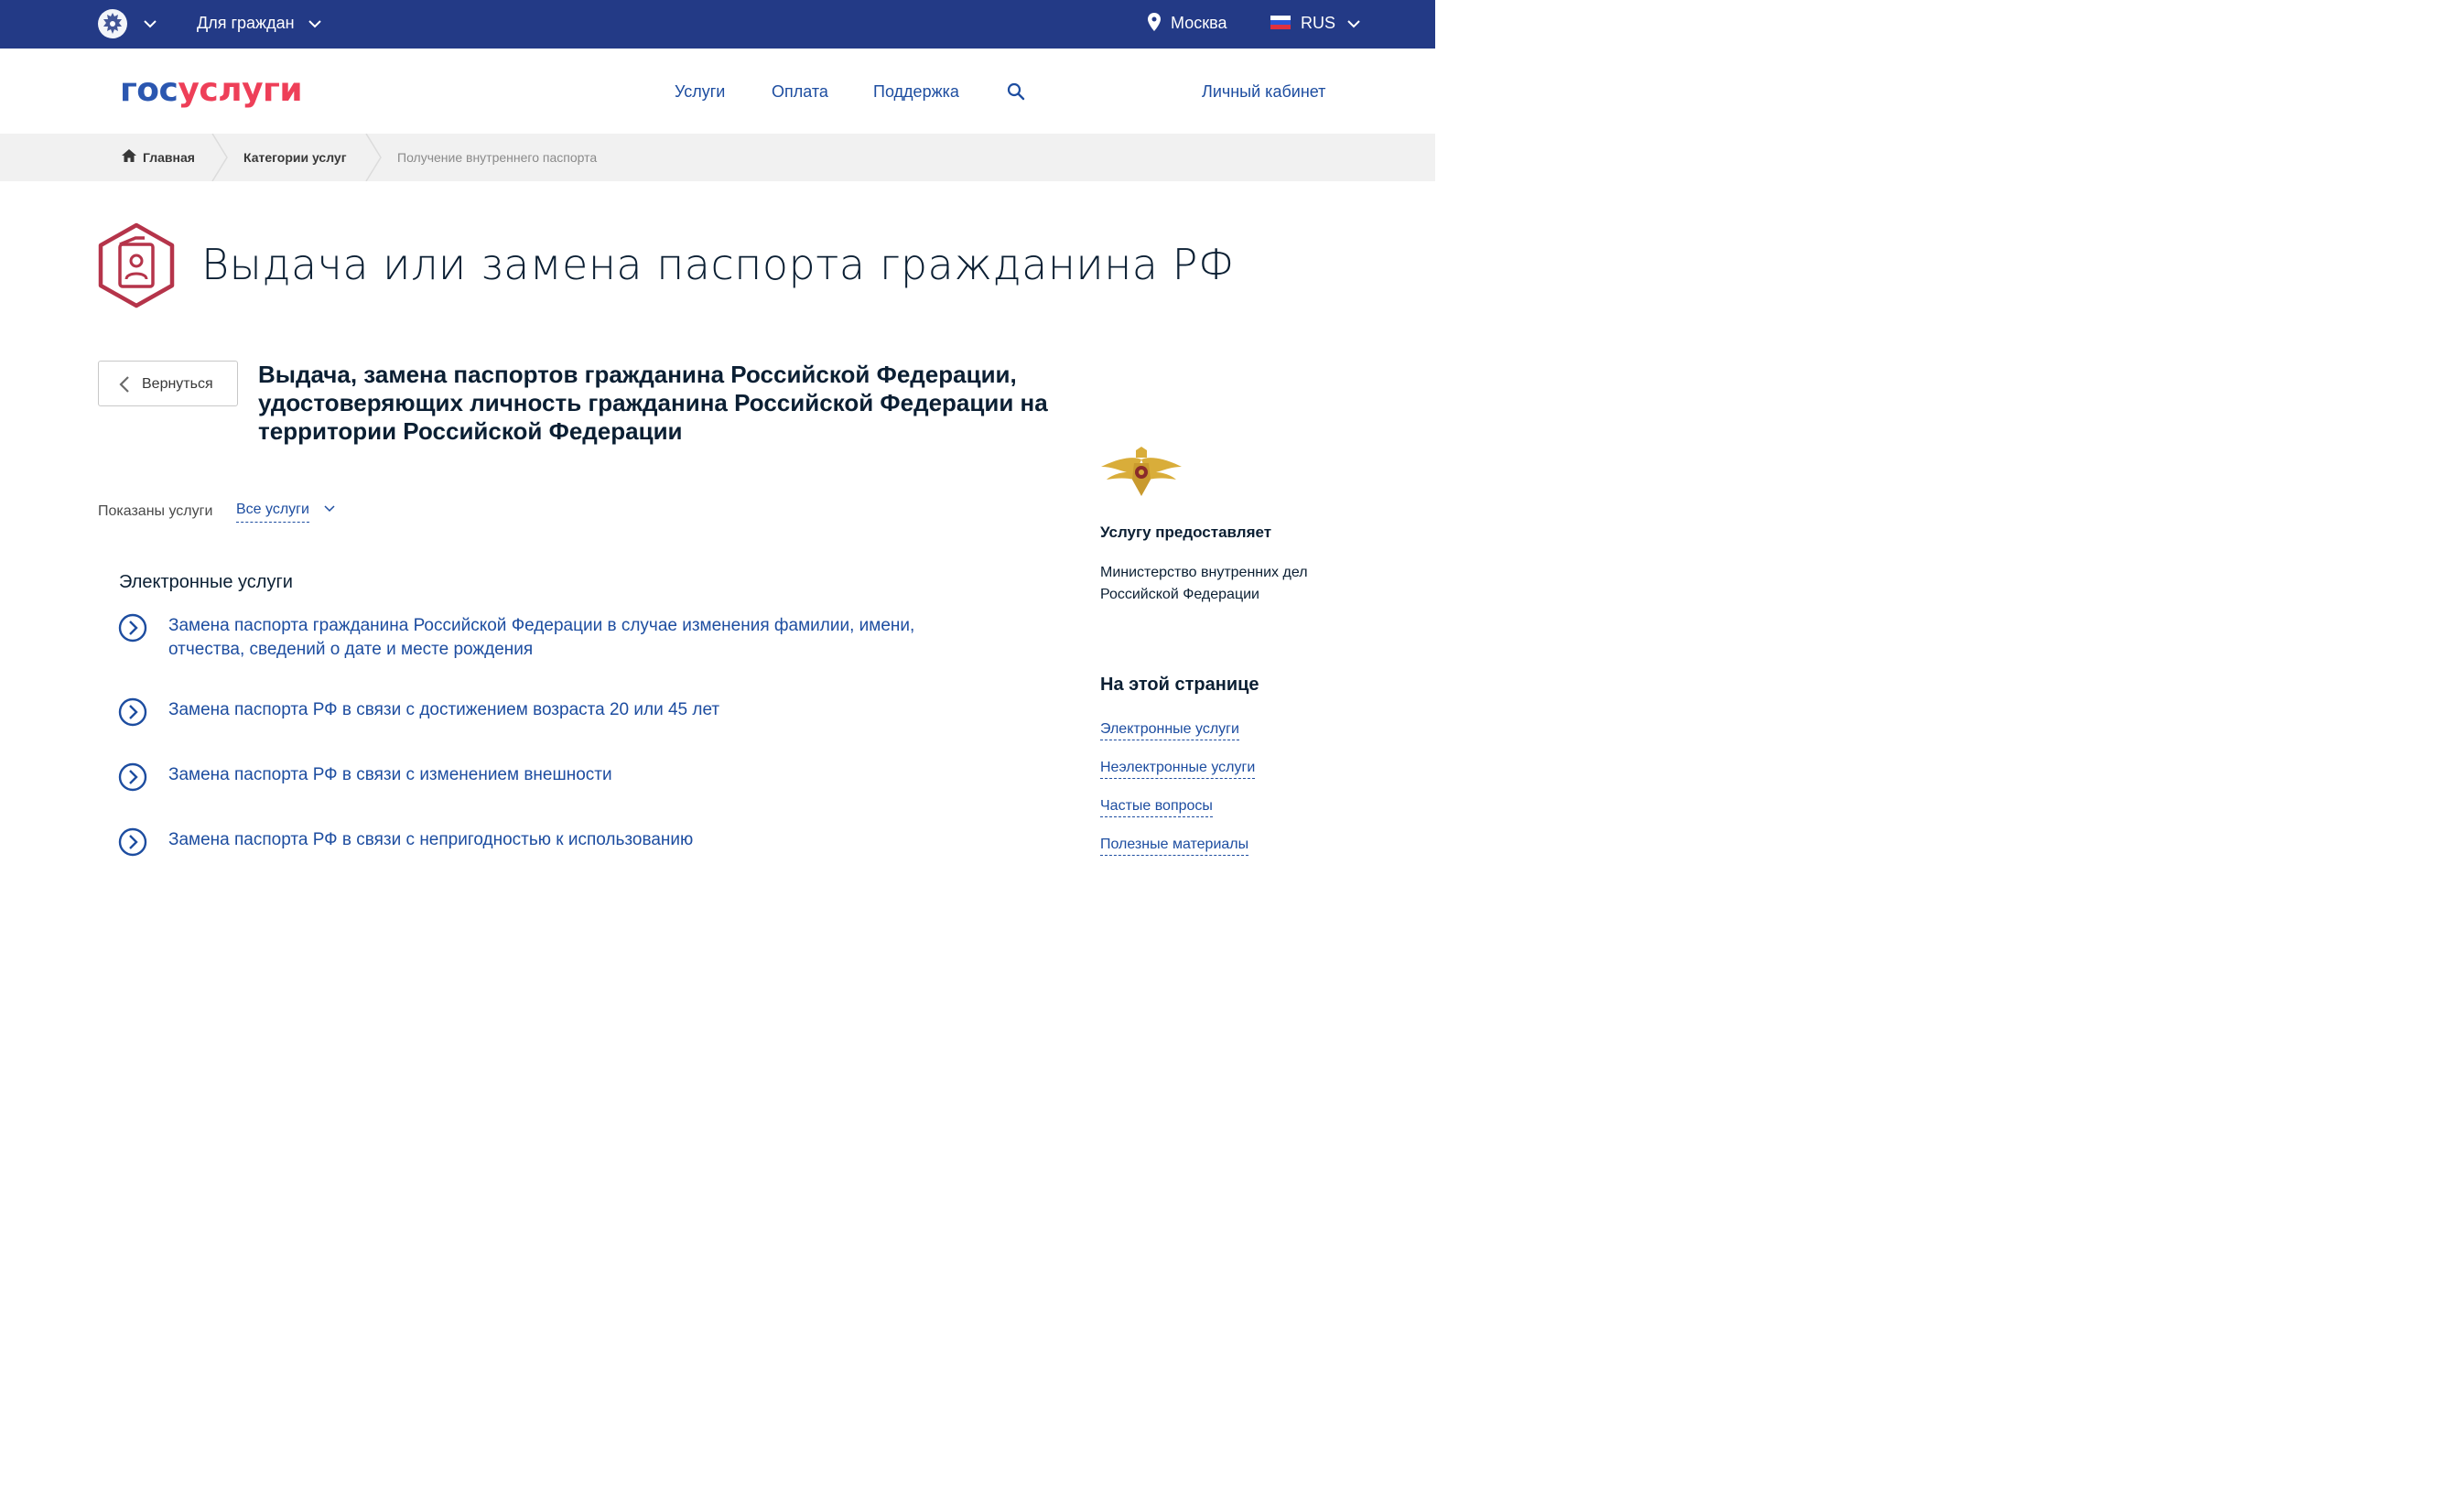  What do you see at coordinates (129, 155) in the screenshot?
I see `home-icon` at bounding box center [129, 155].